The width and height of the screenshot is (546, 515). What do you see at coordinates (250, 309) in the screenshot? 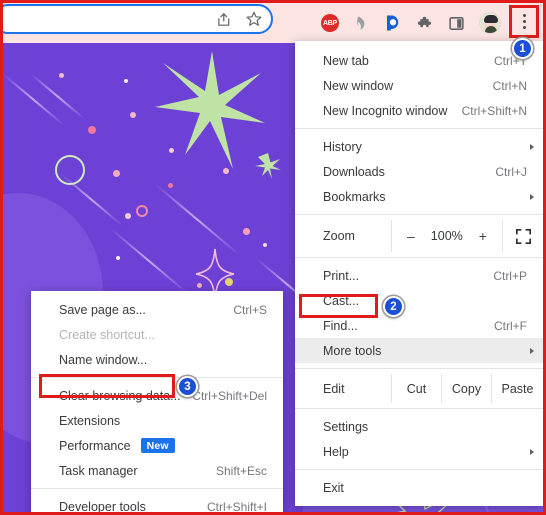
I see `menu-item-shortcut: Ctrl+S` at bounding box center [250, 309].